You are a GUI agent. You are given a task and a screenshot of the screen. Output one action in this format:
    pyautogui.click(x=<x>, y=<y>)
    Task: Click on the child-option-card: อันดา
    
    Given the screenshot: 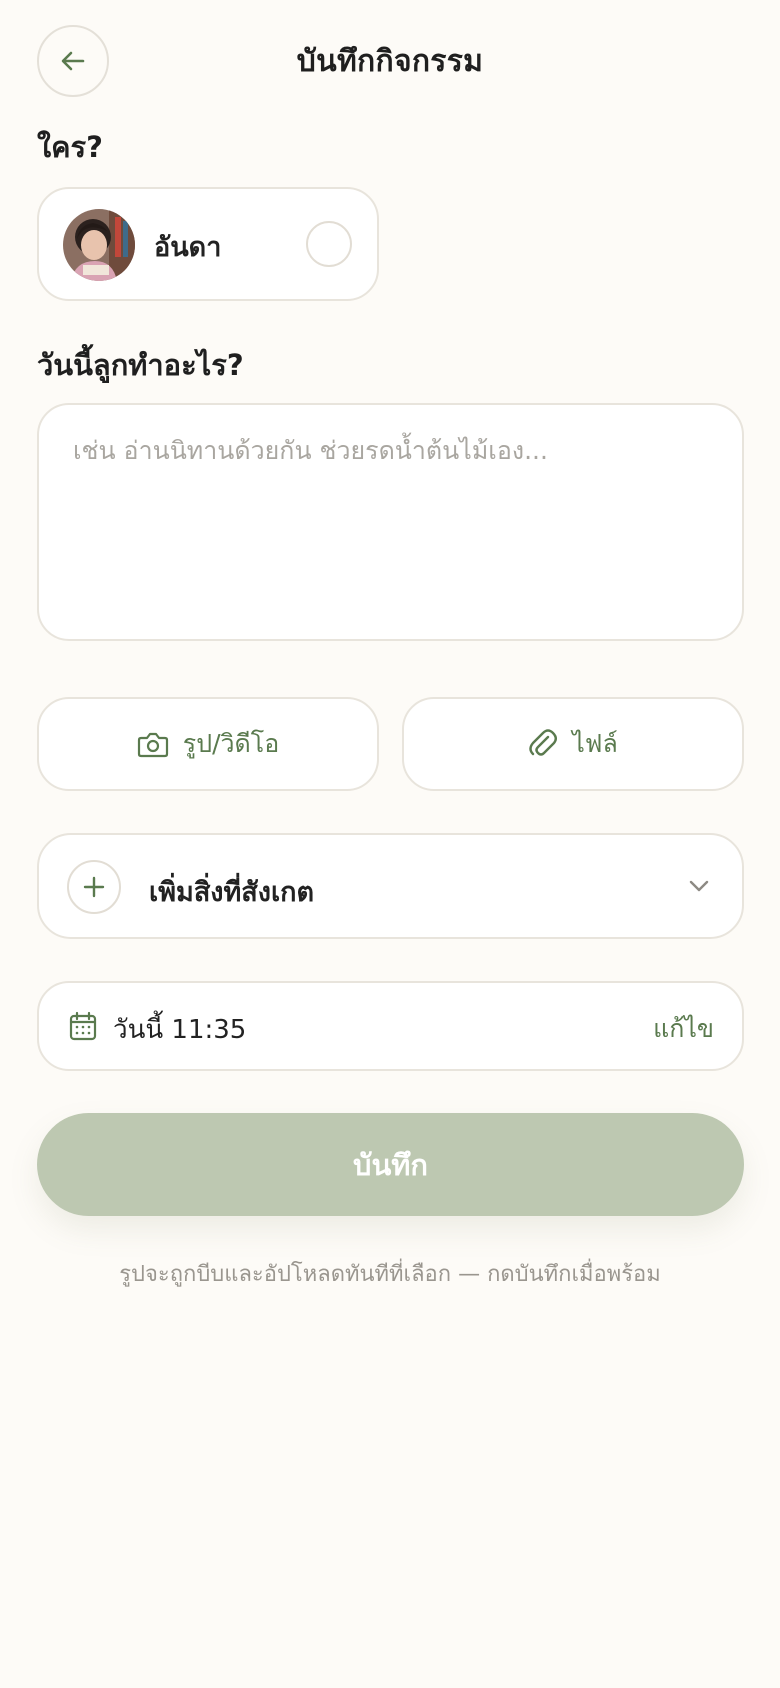 What is the action you would take?
    pyautogui.click(x=208, y=244)
    